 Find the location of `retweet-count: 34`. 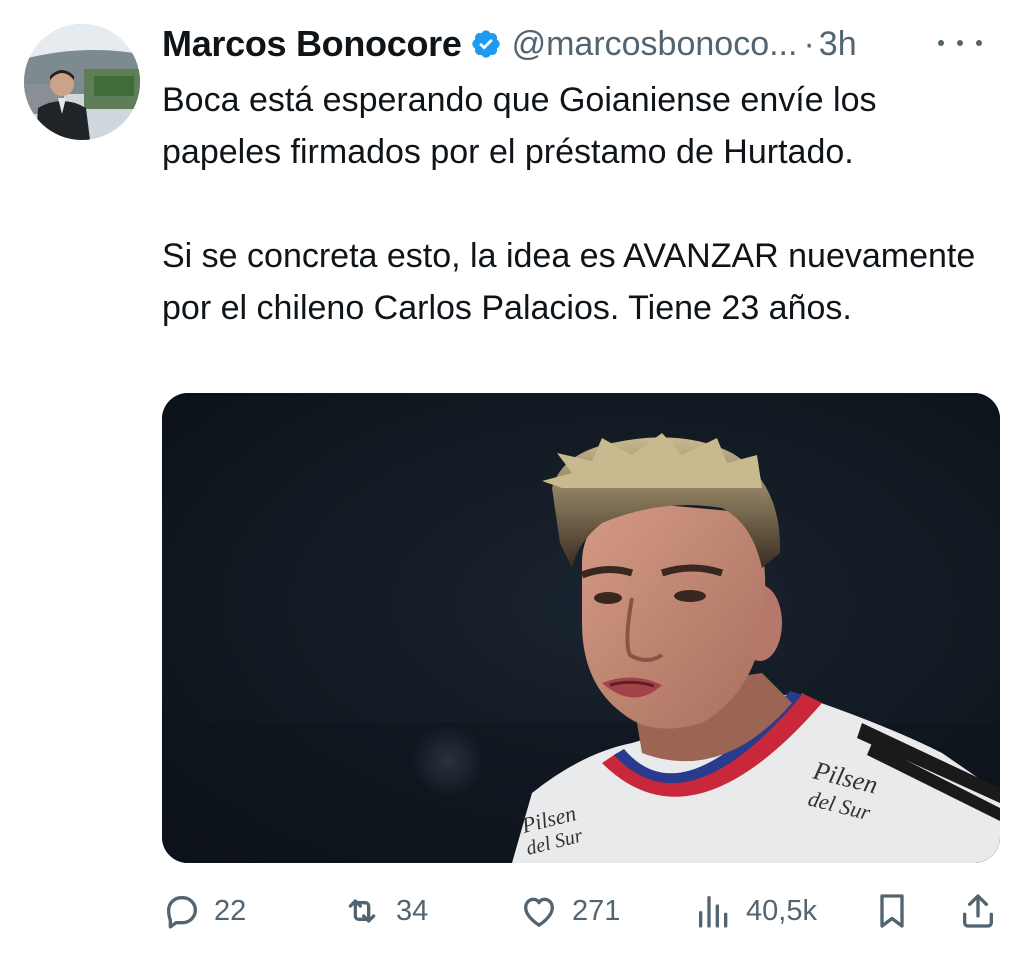

retweet-count: 34 is located at coordinates (412, 910).